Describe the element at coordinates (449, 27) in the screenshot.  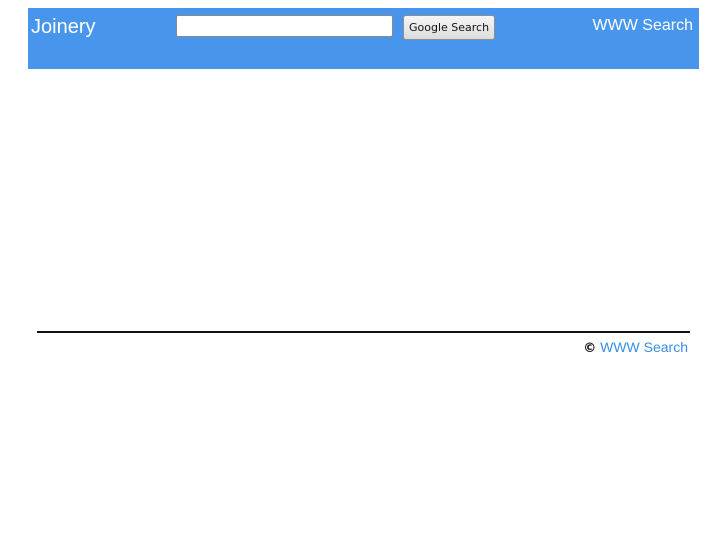
I see `google-search-button: Google Search` at that location.